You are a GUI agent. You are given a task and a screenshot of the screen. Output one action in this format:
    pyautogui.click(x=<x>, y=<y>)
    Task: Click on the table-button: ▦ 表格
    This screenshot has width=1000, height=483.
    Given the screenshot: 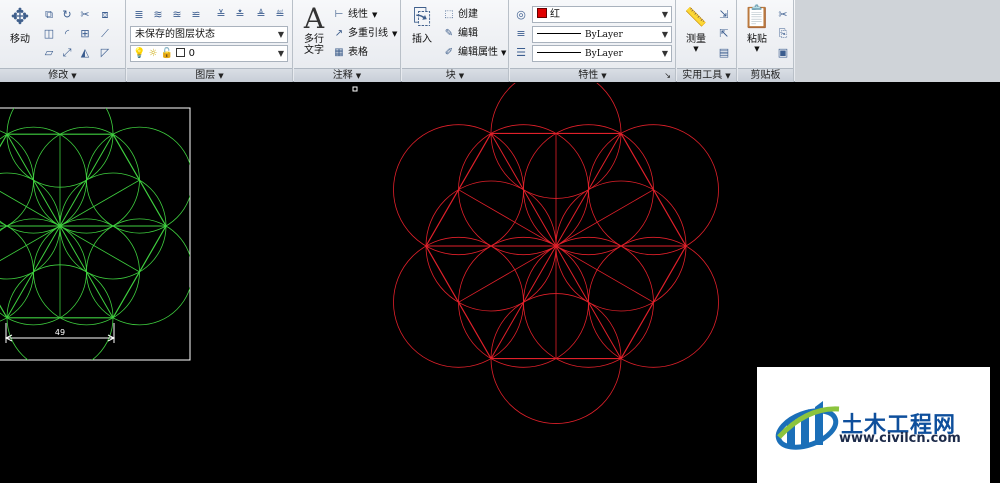 What is the action you would take?
    pyautogui.click(x=350, y=52)
    